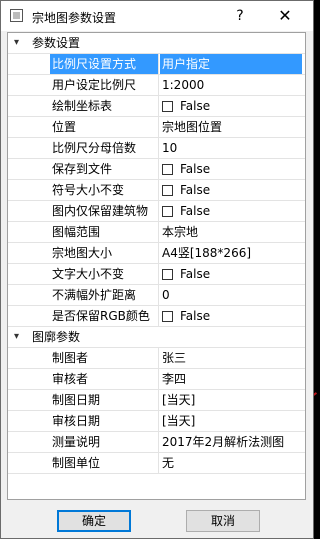  What do you see at coordinates (101, 316) in the screenshot?
I see `property-name: 是否保留RGB颜色` at bounding box center [101, 316].